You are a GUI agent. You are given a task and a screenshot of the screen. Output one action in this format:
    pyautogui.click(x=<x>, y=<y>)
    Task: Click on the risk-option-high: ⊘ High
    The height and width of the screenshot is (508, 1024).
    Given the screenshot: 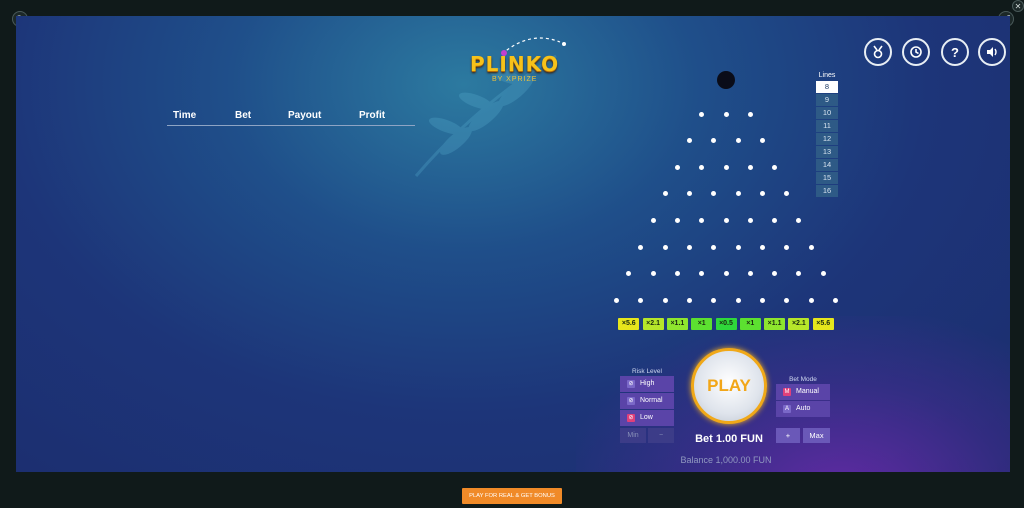 What is the action you would take?
    pyautogui.click(x=647, y=384)
    